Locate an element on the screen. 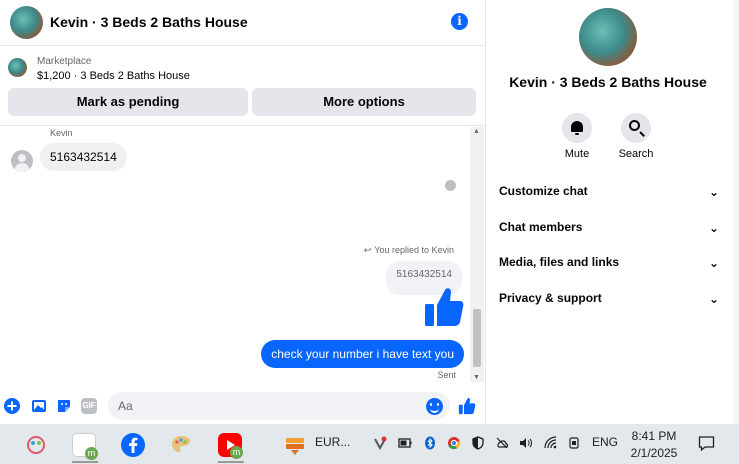 This screenshot has height=464, width=739. section-media-files-links: Media, files and links ⌄ is located at coordinates (609, 265).